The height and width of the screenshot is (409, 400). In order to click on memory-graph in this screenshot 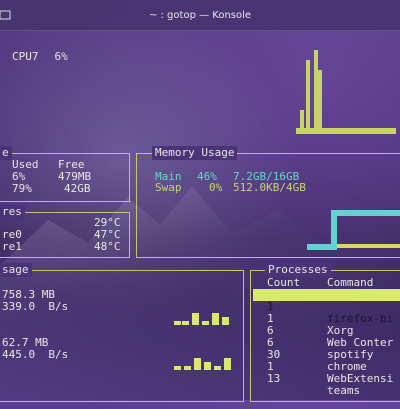, I will do `click(353, 230)`.